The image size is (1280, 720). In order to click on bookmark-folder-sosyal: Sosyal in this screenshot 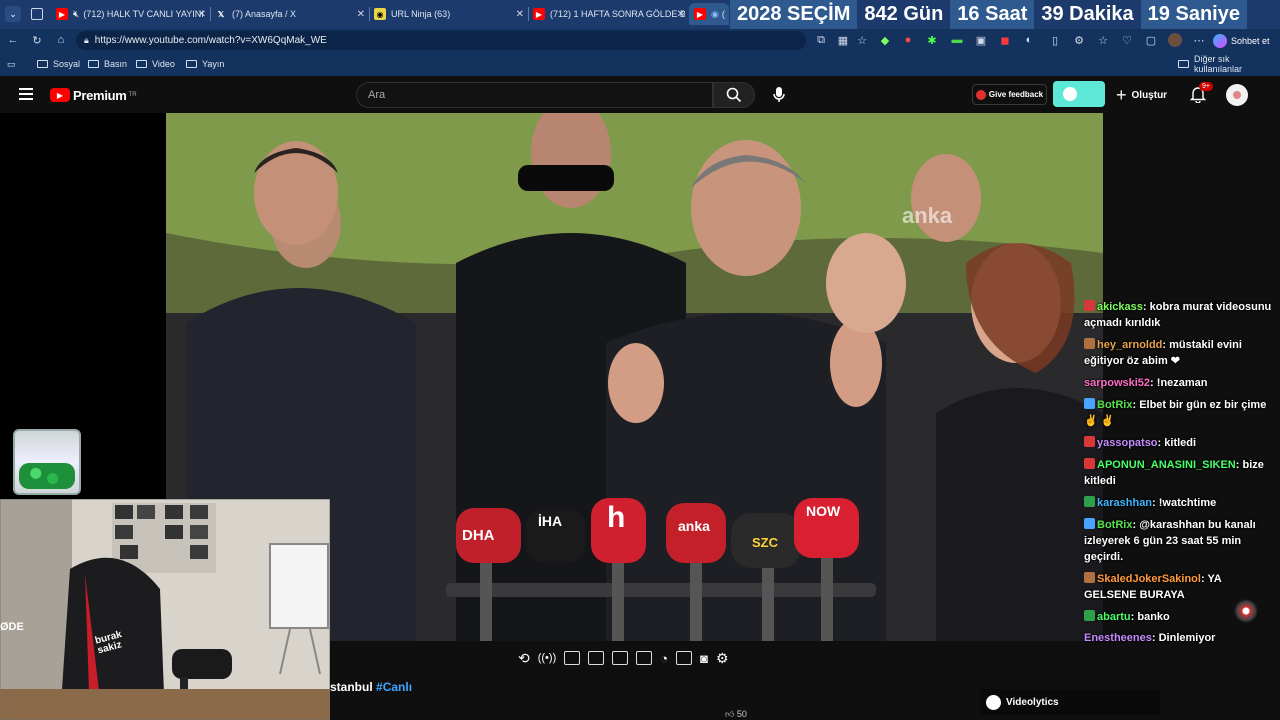, I will do `click(58, 64)`.